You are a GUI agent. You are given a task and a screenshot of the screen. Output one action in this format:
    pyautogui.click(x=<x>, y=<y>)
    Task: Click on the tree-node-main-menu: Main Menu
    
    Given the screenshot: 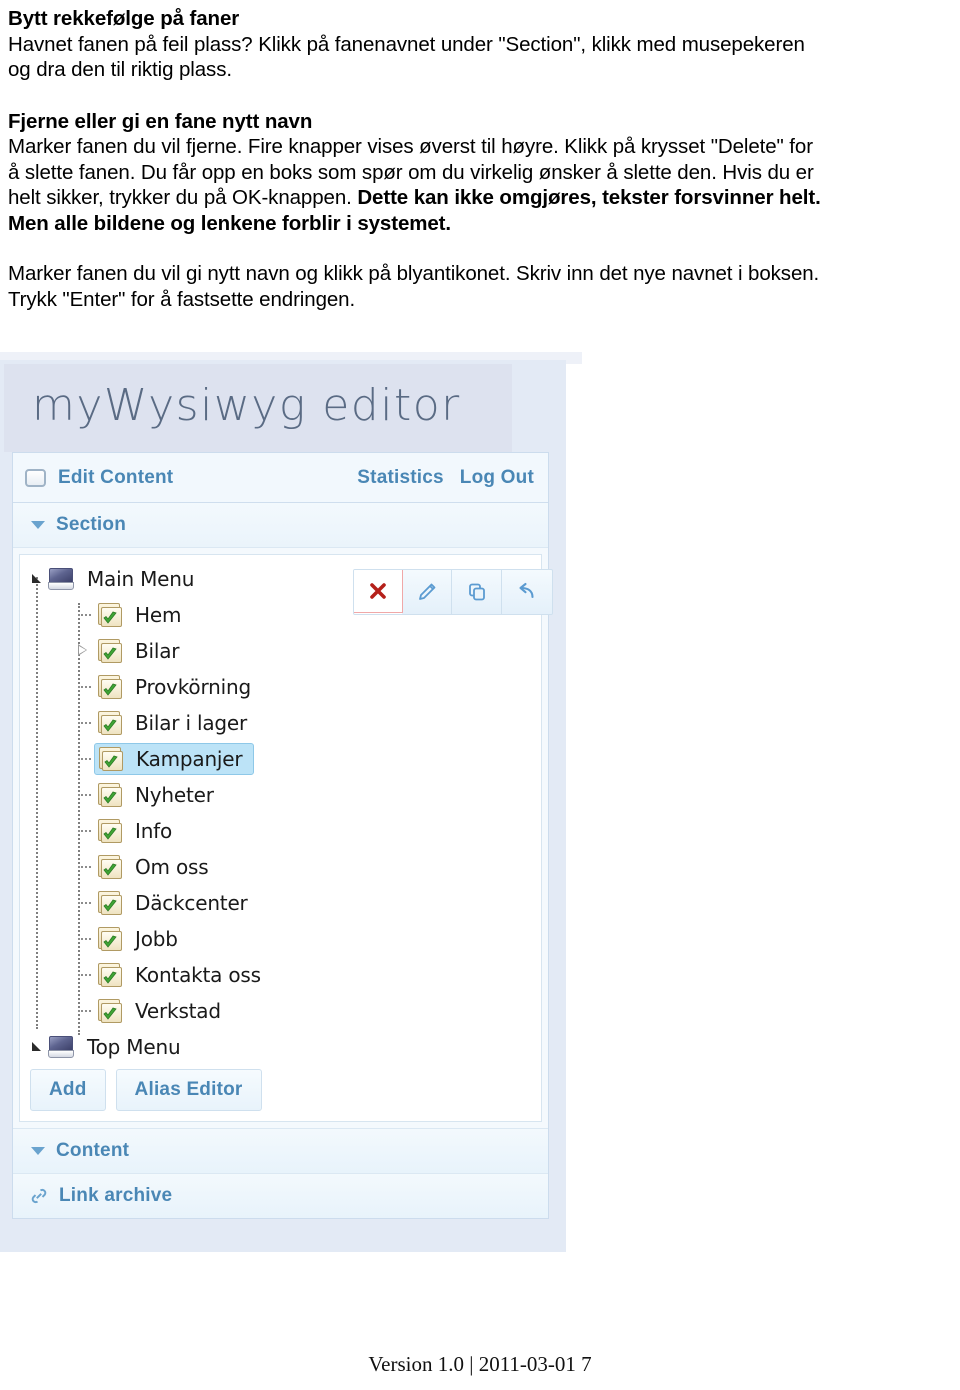 What is the action you would take?
    pyautogui.click(x=285, y=579)
    